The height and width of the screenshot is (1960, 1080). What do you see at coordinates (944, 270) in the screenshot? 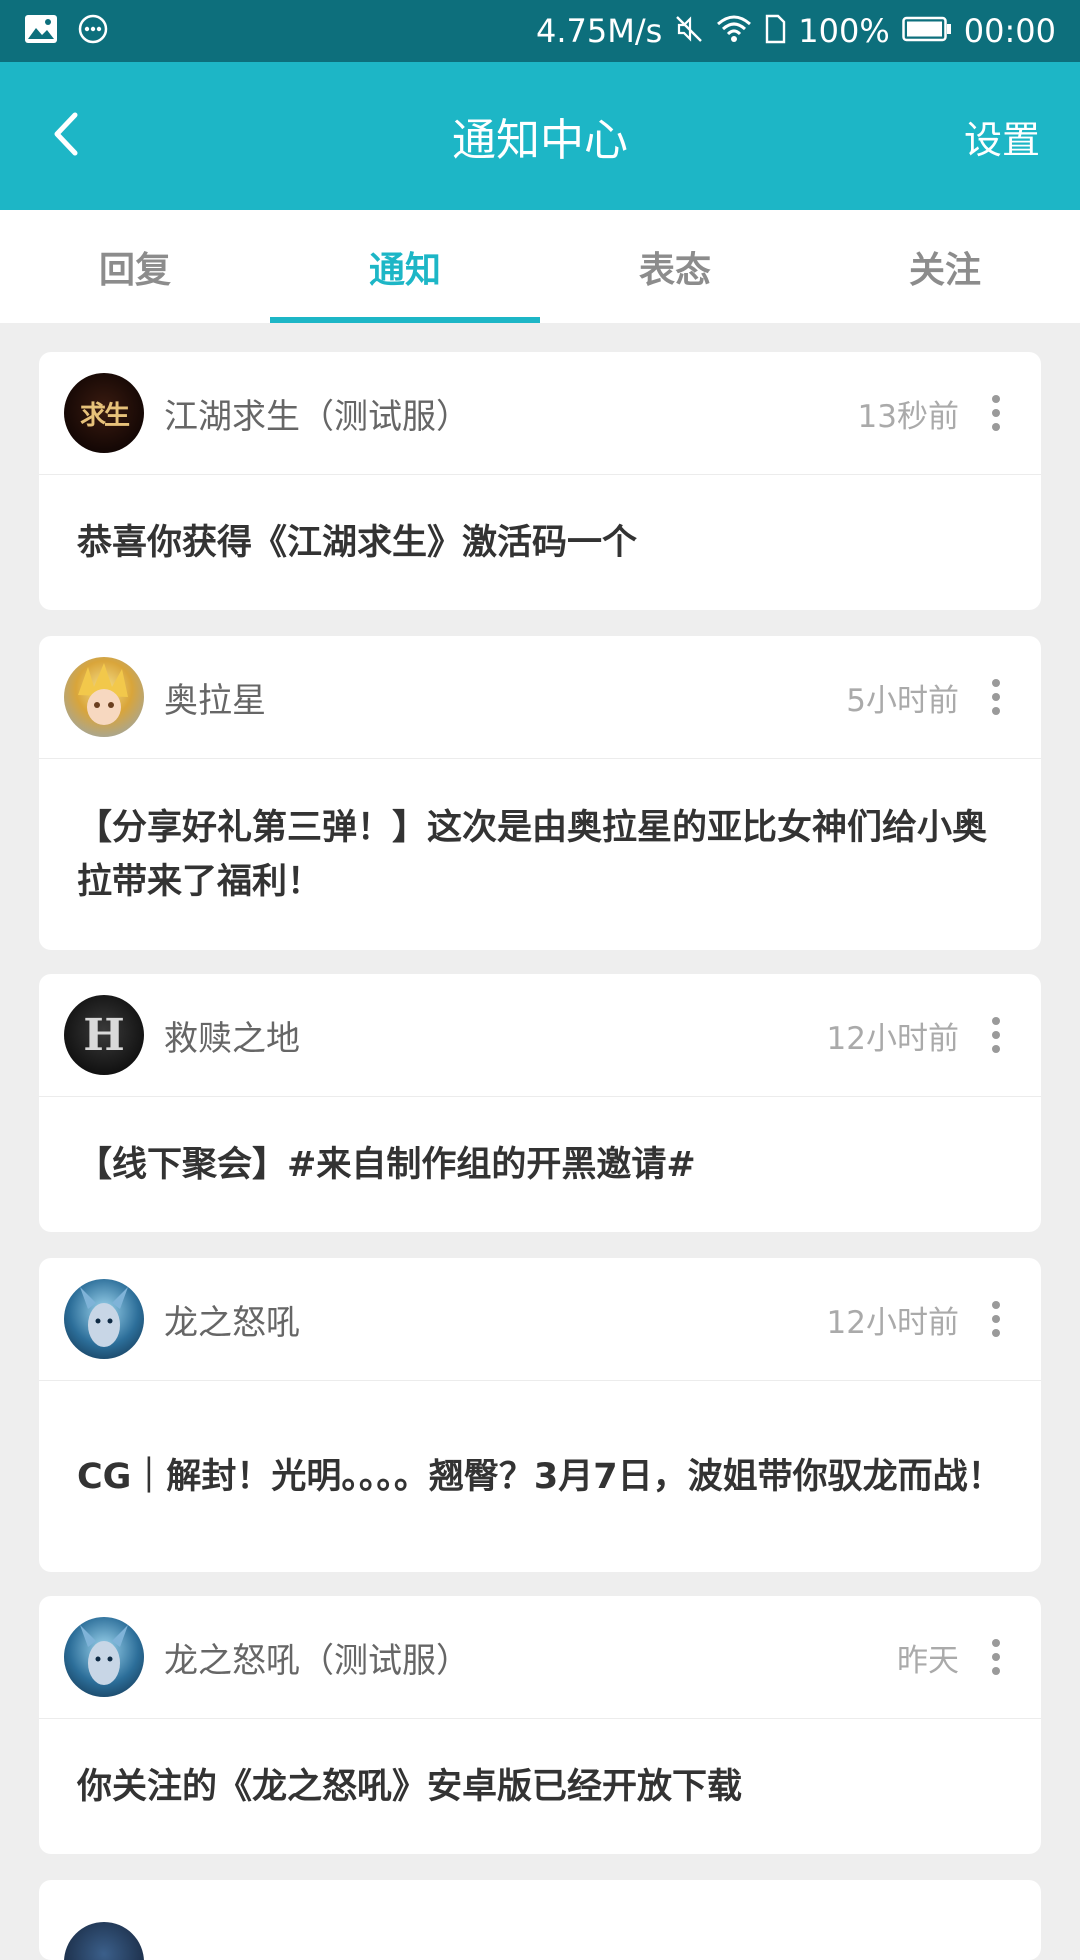
I see `tab-label: 关注` at bounding box center [944, 270].